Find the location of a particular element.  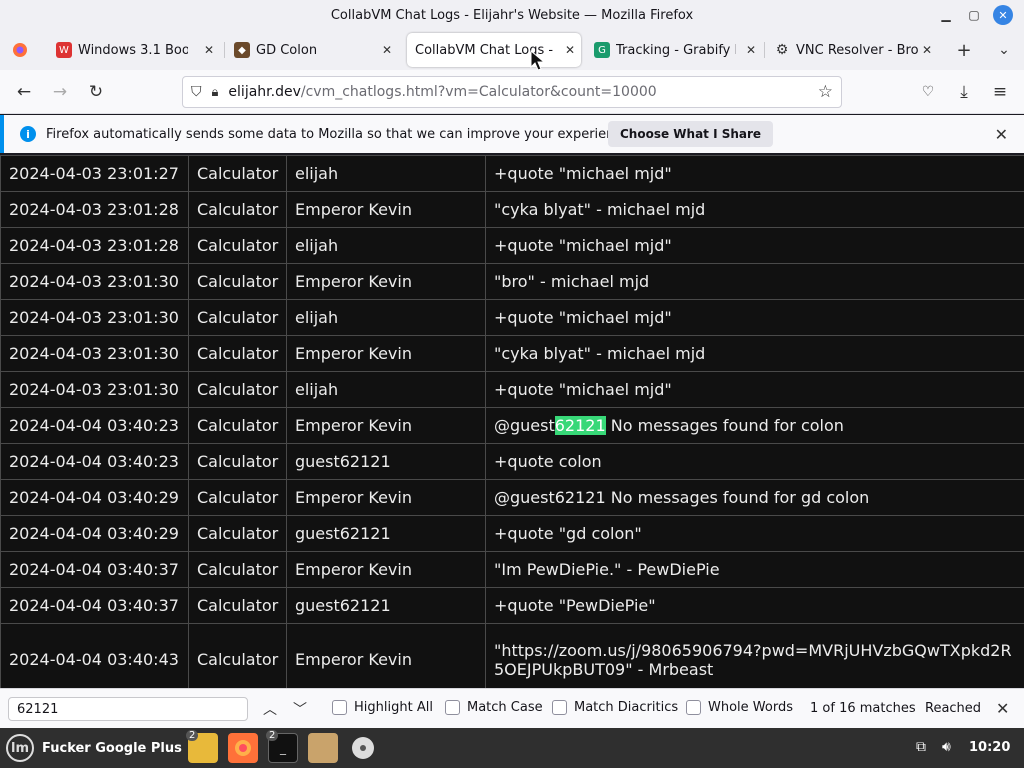

info-icon: i is located at coordinates (28, 134).